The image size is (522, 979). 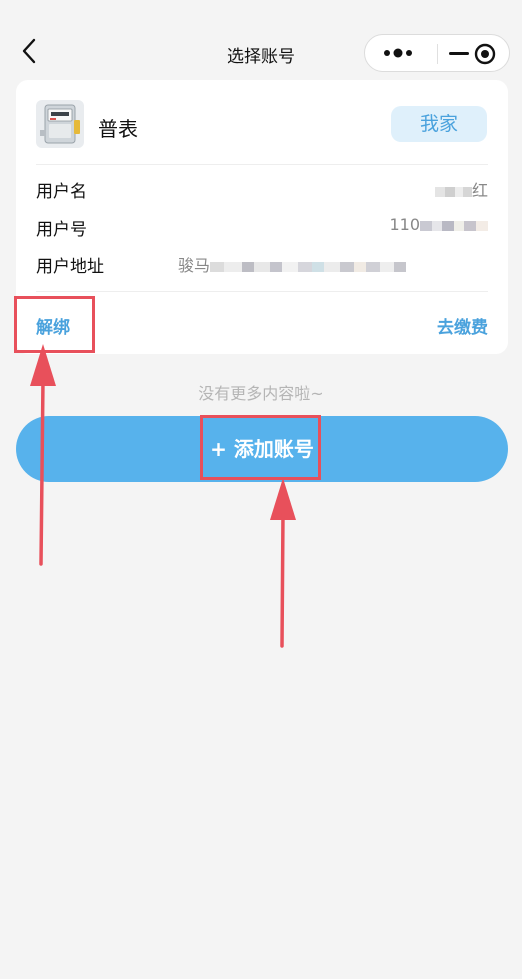 I want to click on add-account-button: + 添加账号, so click(x=262, y=449).